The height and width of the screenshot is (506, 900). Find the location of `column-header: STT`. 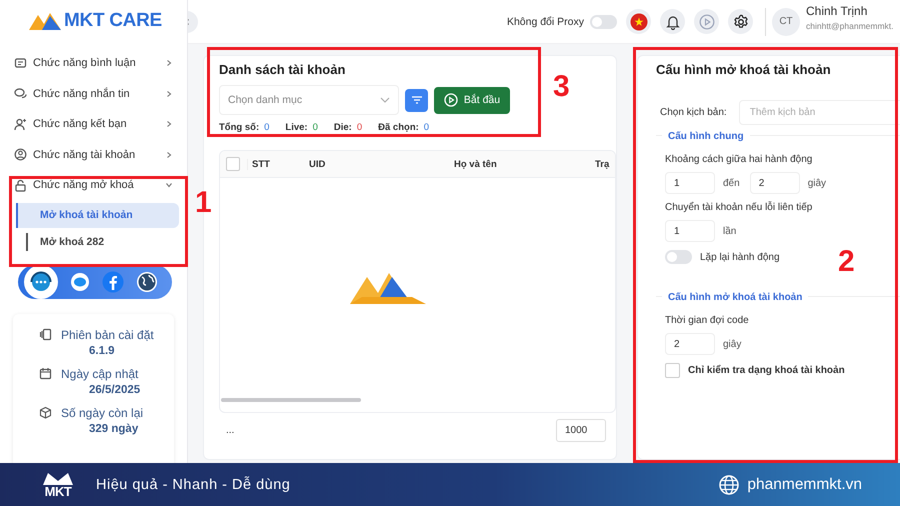

column-header: STT is located at coordinates (276, 164).